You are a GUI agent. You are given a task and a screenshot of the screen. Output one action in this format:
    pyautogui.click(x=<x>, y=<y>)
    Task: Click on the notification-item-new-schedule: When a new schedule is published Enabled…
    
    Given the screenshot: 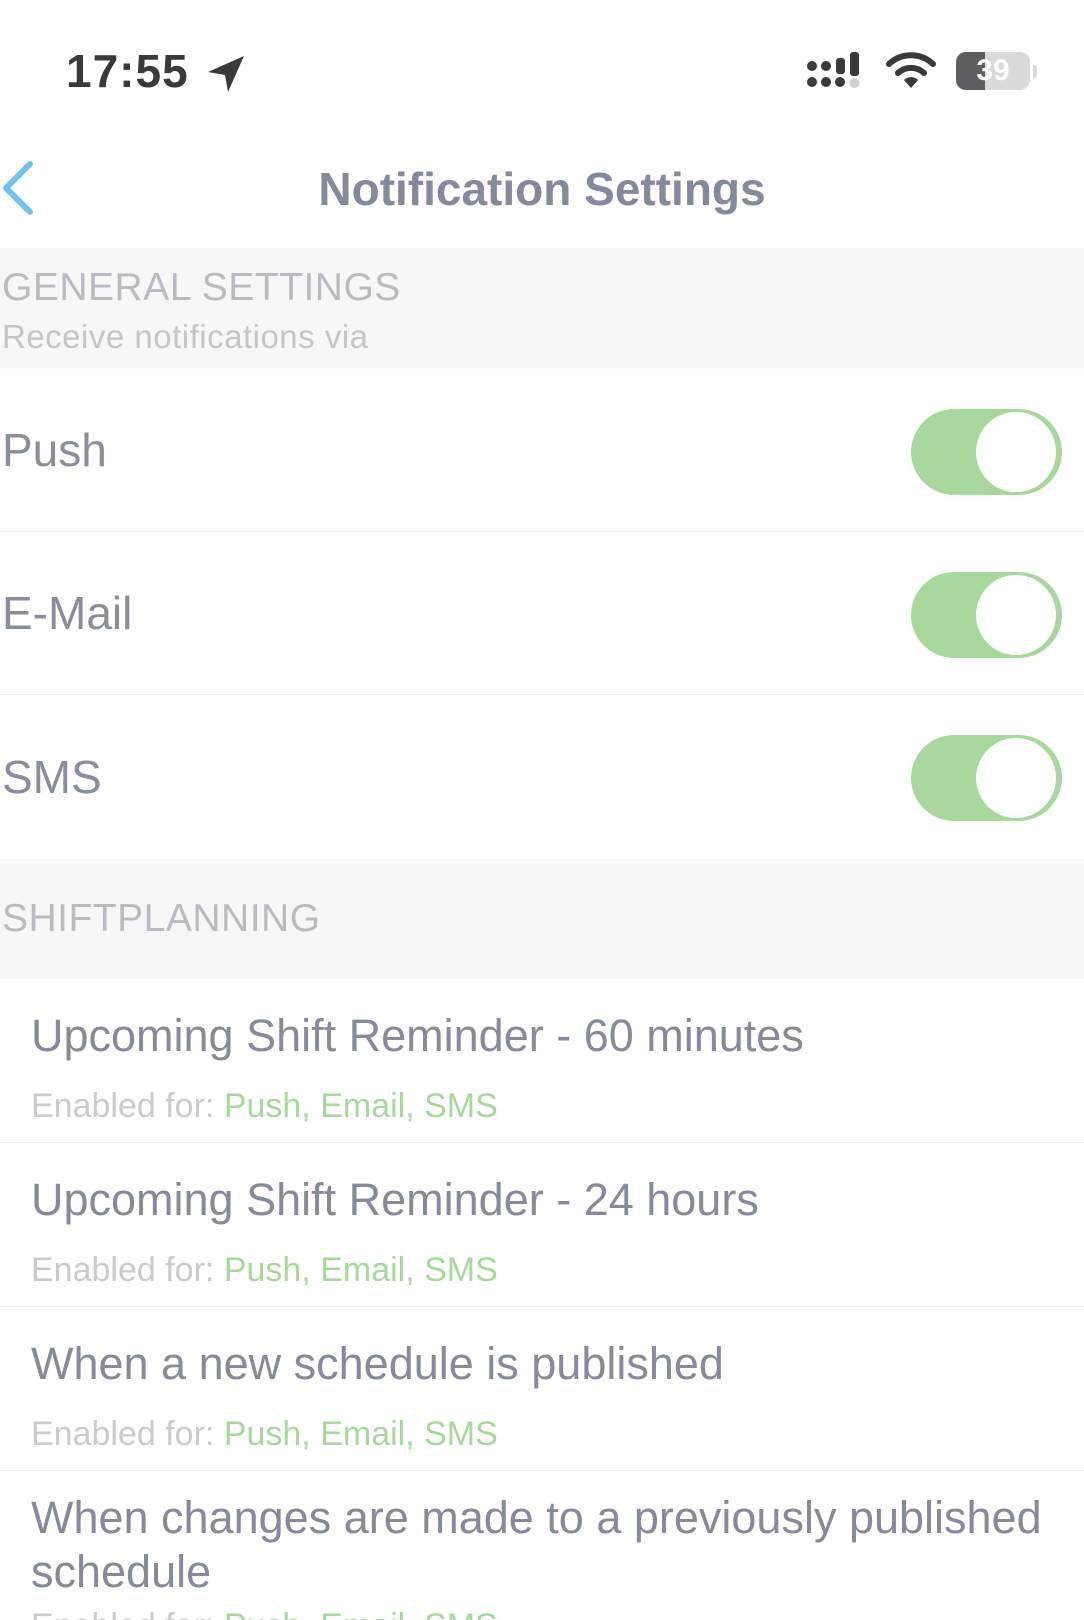 What is the action you would take?
    pyautogui.click(x=542, y=1389)
    